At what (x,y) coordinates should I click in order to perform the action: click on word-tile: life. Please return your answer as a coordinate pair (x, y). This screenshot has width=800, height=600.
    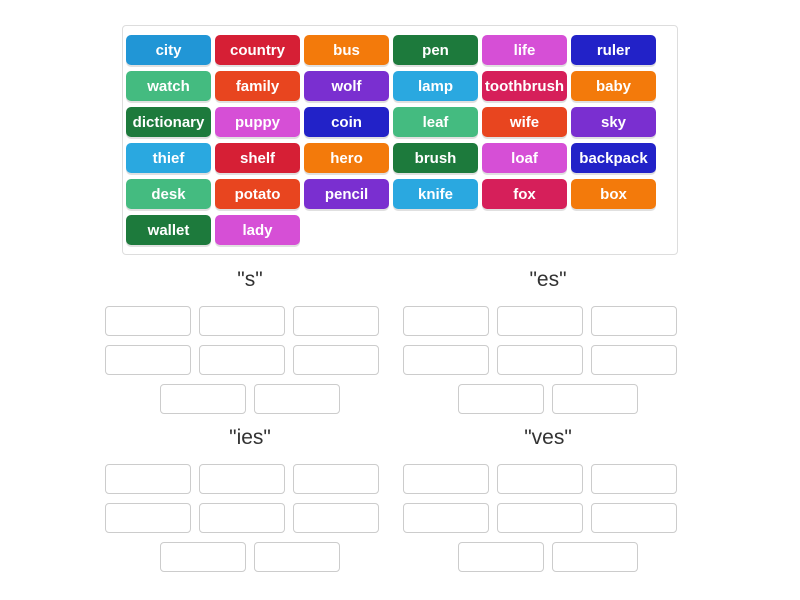
    Looking at the image, I should click on (524, 50).